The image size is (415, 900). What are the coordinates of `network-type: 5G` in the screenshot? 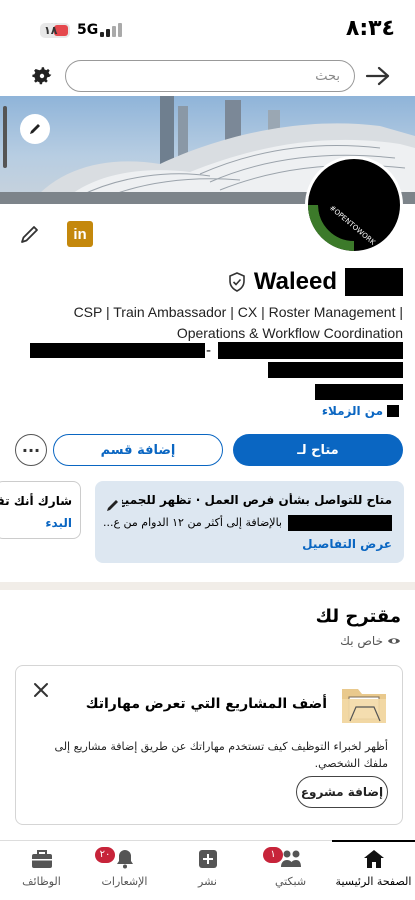 It's located at (88, 30).